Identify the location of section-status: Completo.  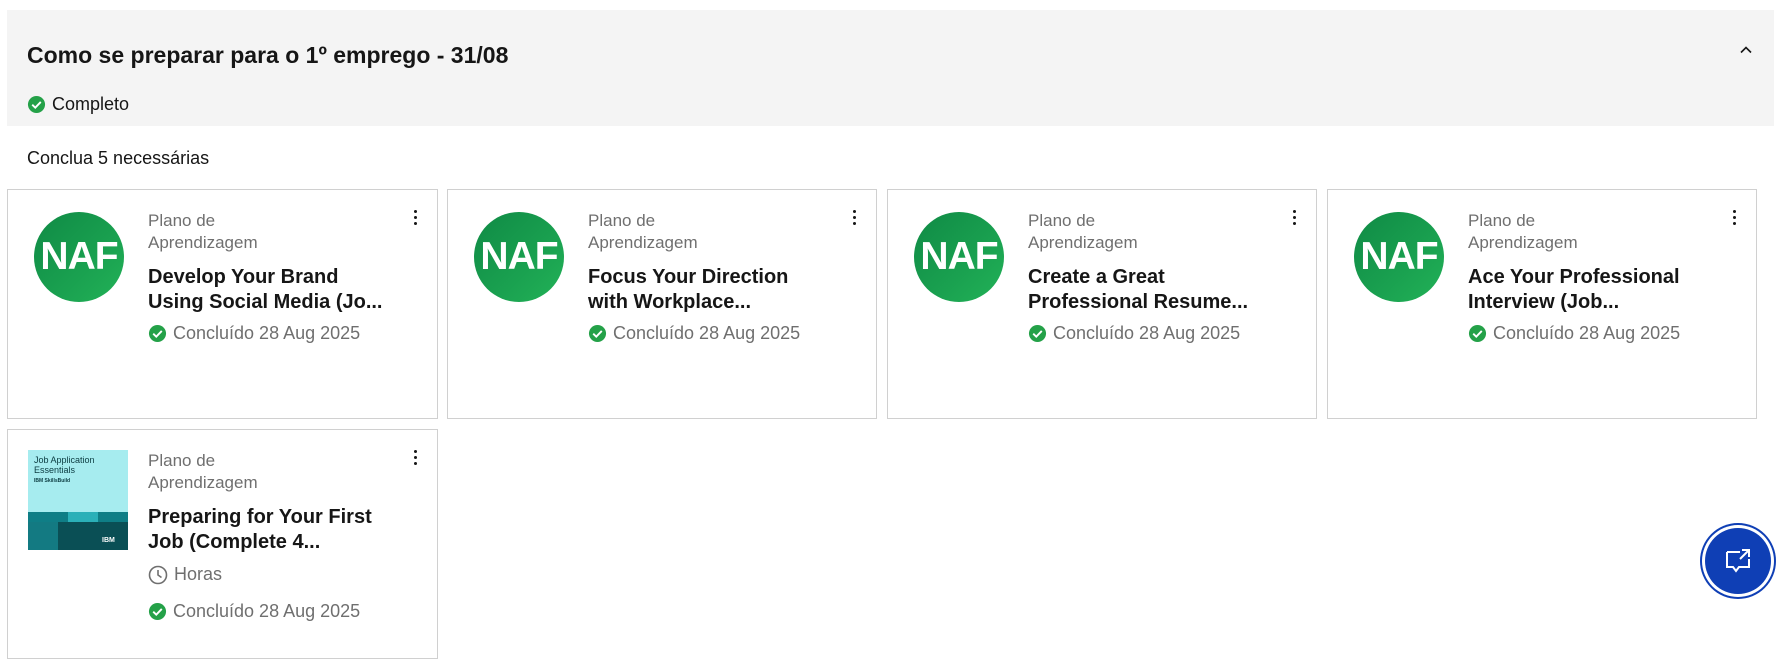
(78, 104).